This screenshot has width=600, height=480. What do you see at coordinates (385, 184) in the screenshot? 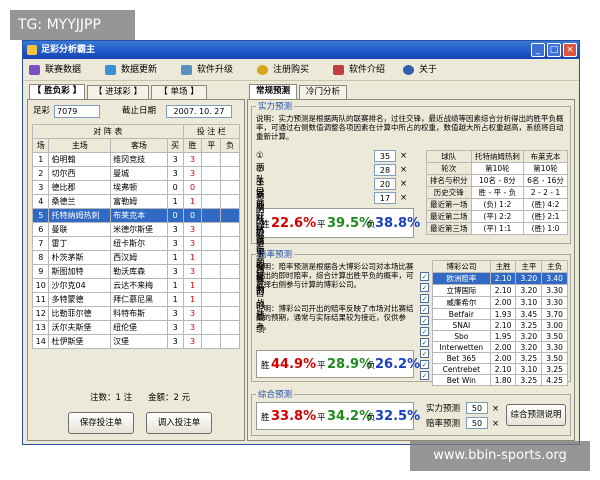
I see `factor-spinner: 20` at bounding box center [385, 184].